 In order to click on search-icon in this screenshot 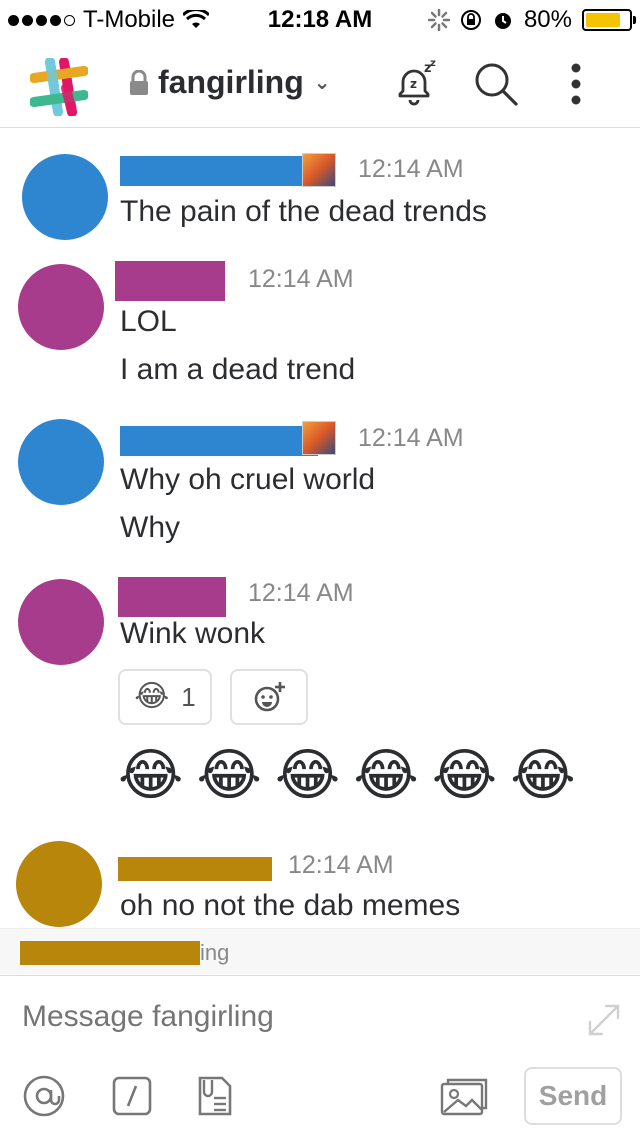, I will do `click(496, 84)`.